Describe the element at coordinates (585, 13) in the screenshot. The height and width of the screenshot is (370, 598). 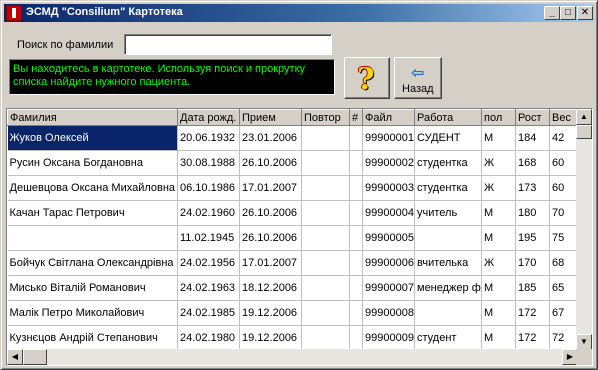
I see `close-button: ✕` at that location.